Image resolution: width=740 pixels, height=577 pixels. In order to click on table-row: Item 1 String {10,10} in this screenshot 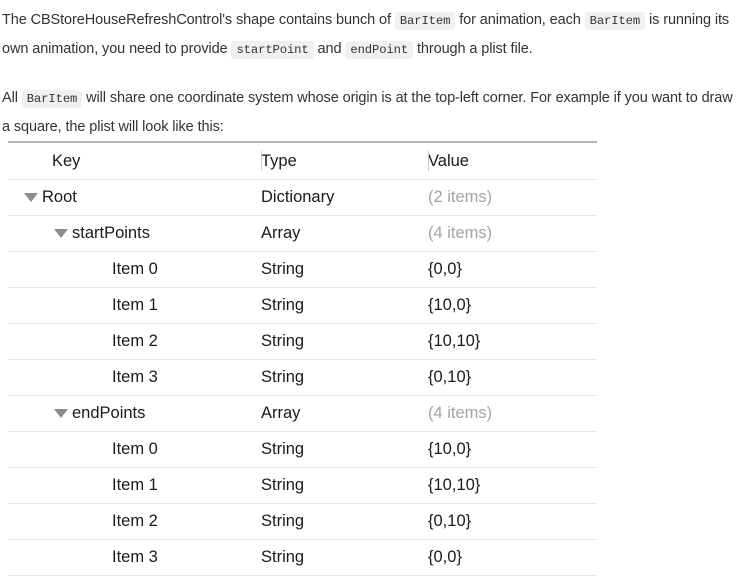, I will do `click(302, 486)`.